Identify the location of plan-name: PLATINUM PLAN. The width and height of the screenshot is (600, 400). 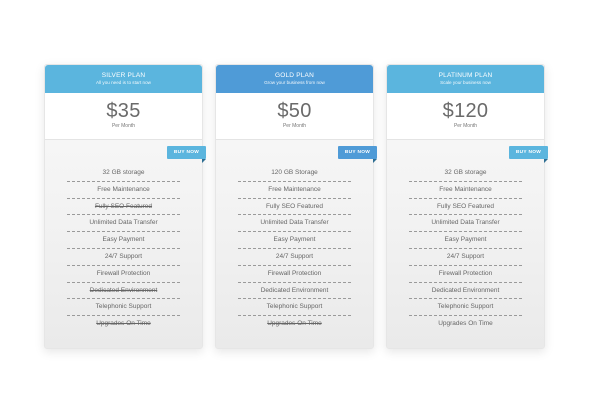
(465, 75).